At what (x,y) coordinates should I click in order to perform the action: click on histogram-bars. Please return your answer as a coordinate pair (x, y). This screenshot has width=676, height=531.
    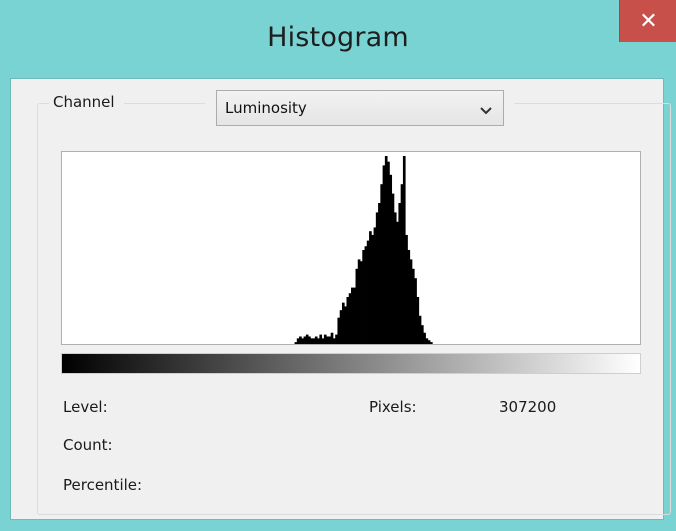
    Looking at the image, I should click on (363, 250).